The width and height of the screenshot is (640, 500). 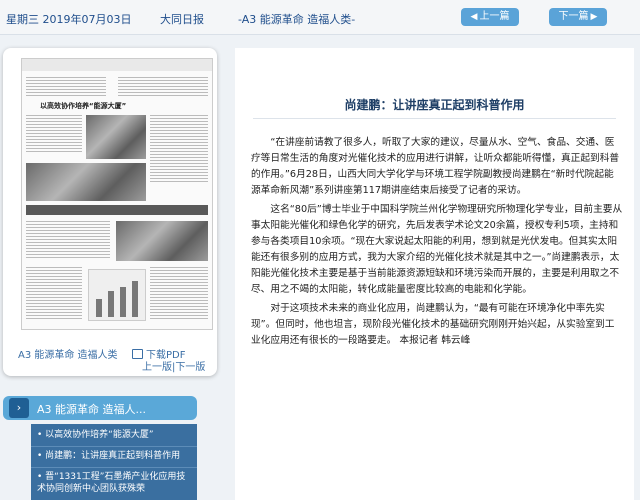 What do you see at coordinates (117, 210) in the screenshot?
I see `thumb-banner` at bounding box center [117, 210].